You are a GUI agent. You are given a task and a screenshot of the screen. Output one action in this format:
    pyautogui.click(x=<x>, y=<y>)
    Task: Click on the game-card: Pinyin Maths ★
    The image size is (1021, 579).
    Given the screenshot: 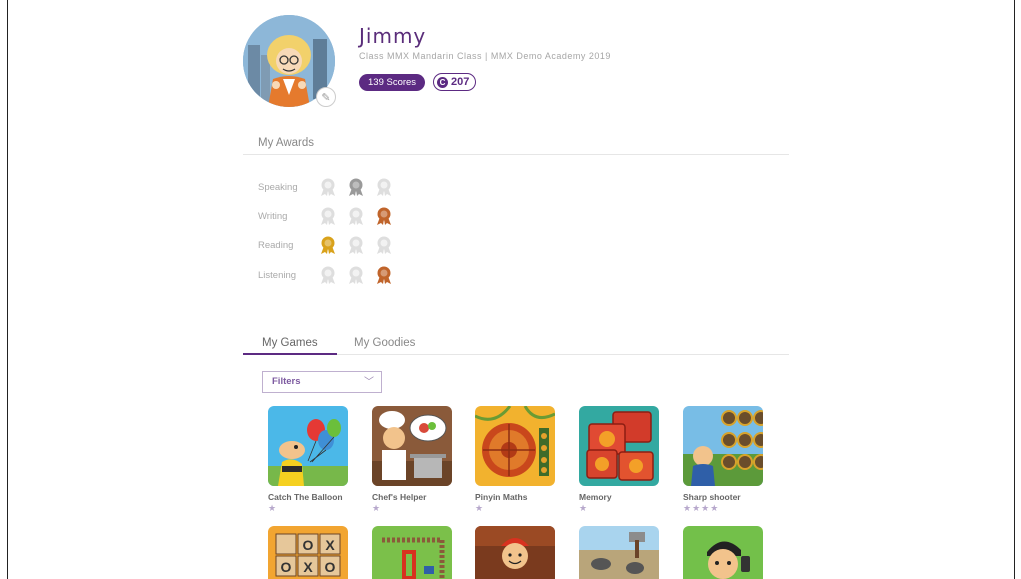 What is the action you would take?
    pyautogui.click(x=516, y=460)
    